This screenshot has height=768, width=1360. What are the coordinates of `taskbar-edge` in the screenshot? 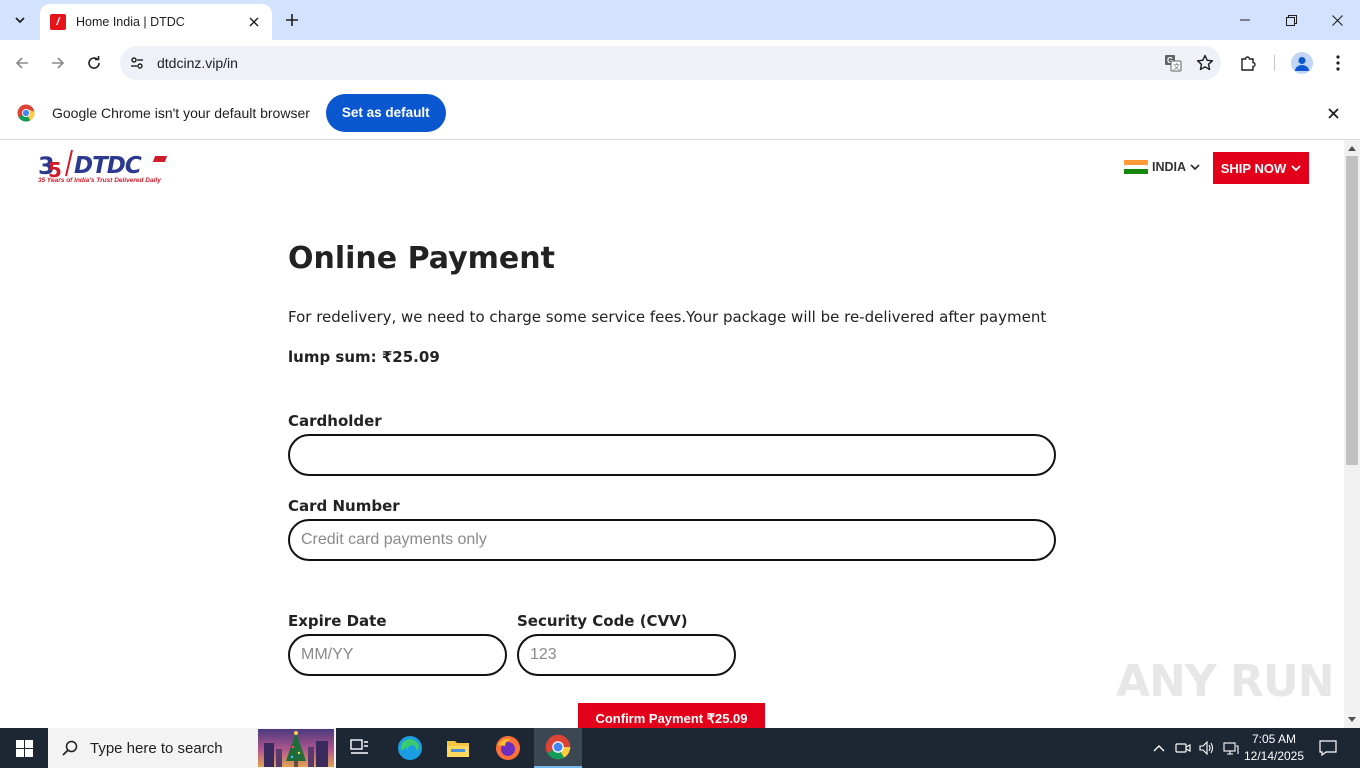 It's located at (410, 748).